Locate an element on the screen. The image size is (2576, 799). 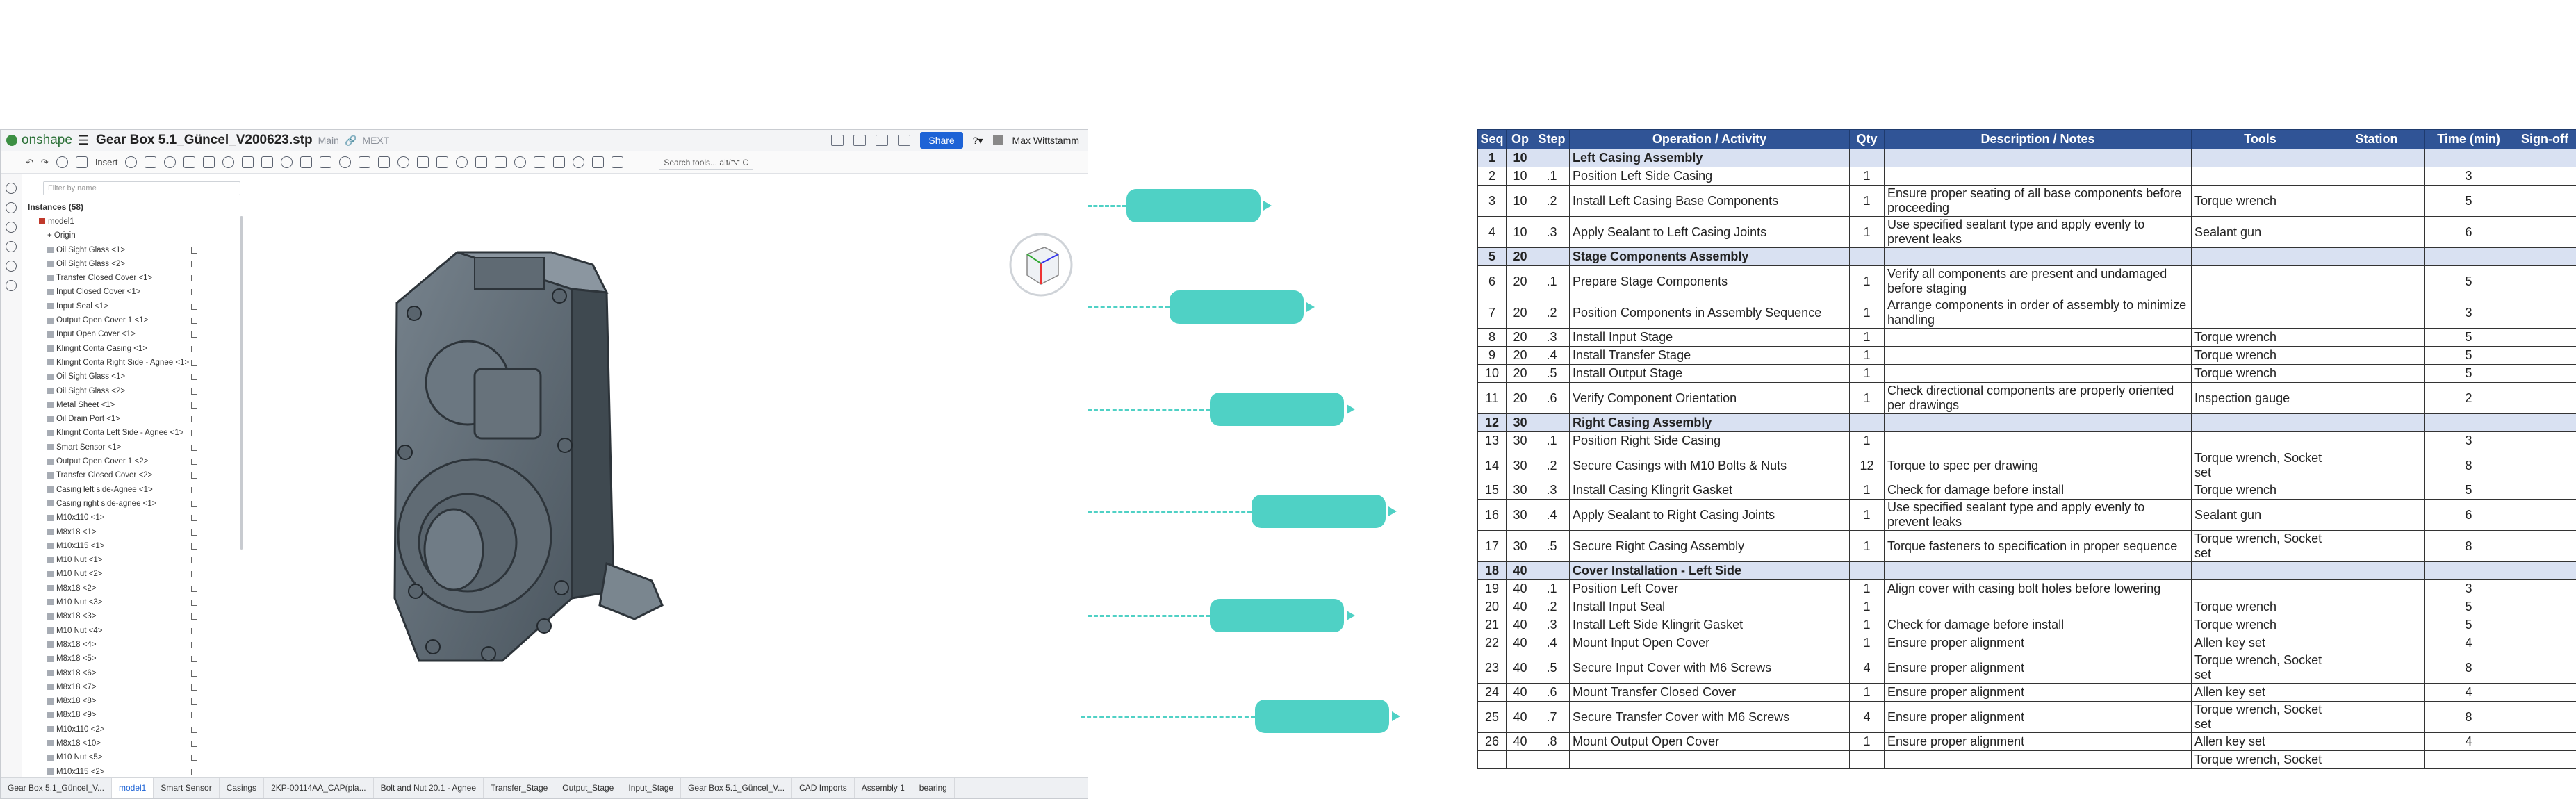
tree-item: M10 Nut <5> is located at coordinates (133, 757).